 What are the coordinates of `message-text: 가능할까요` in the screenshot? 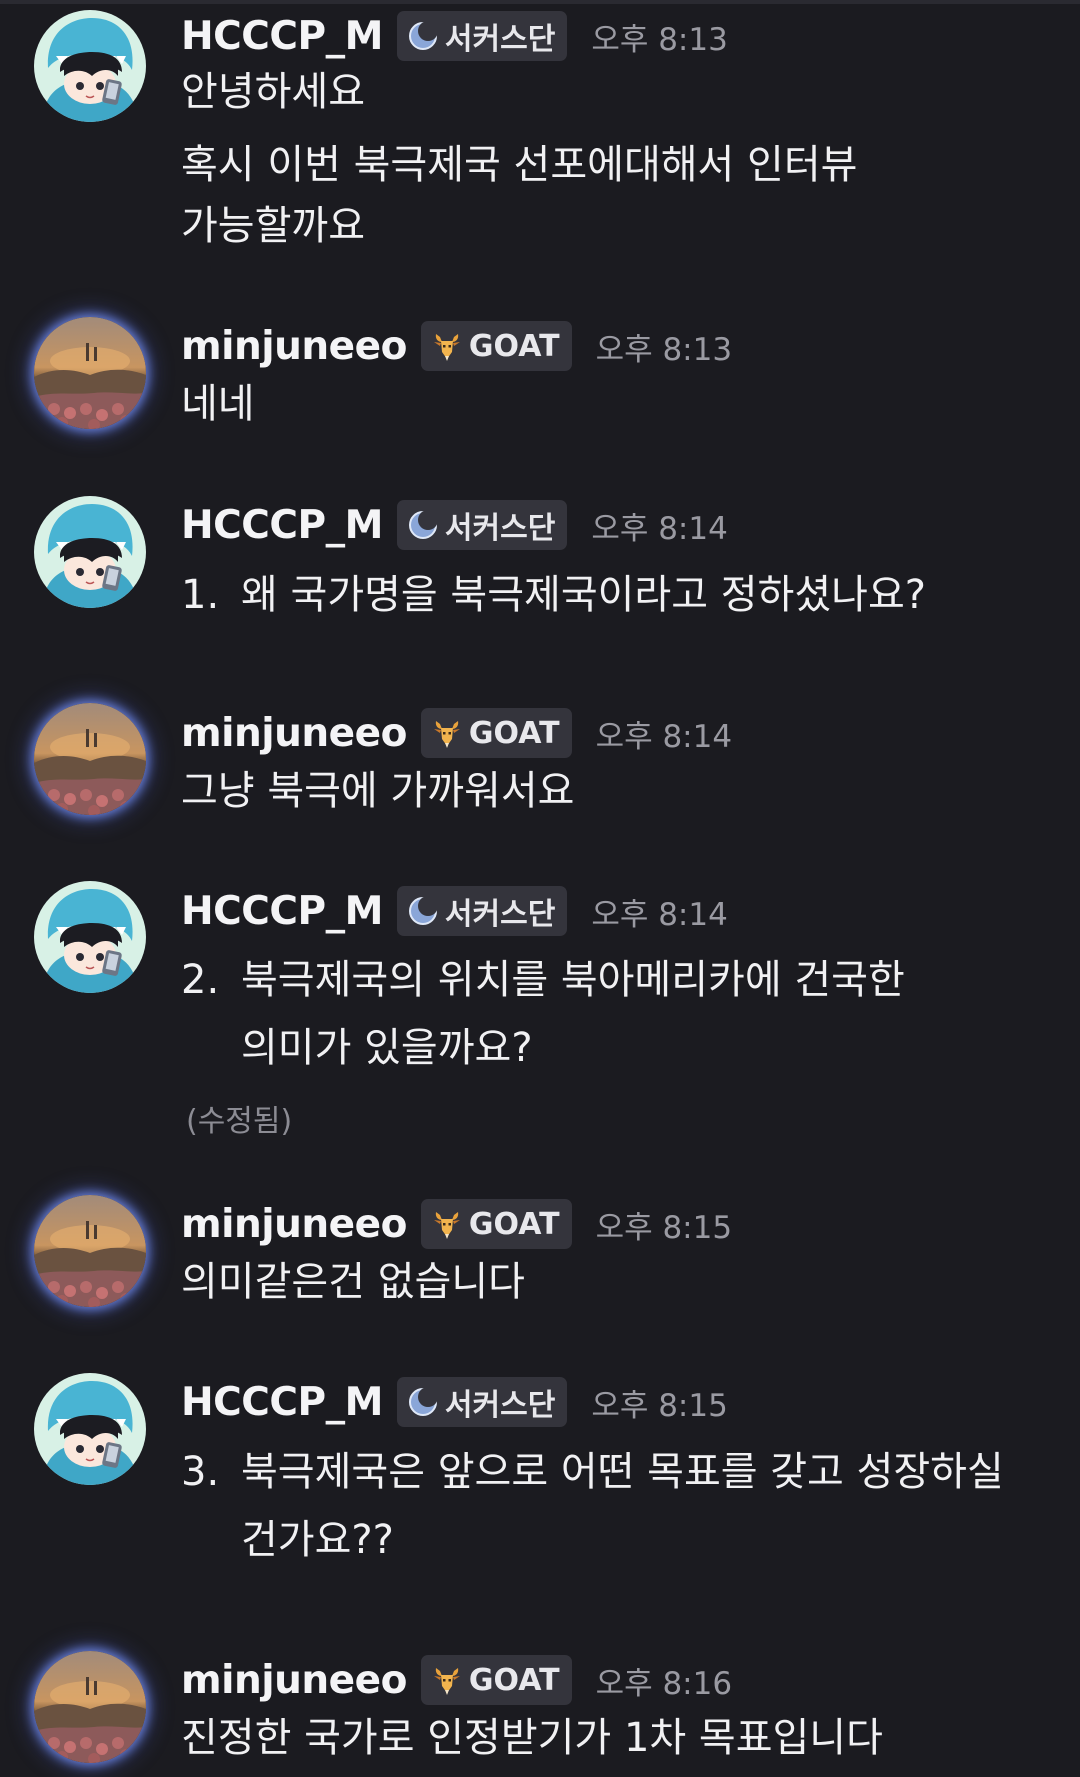 It's located at (273, 226).